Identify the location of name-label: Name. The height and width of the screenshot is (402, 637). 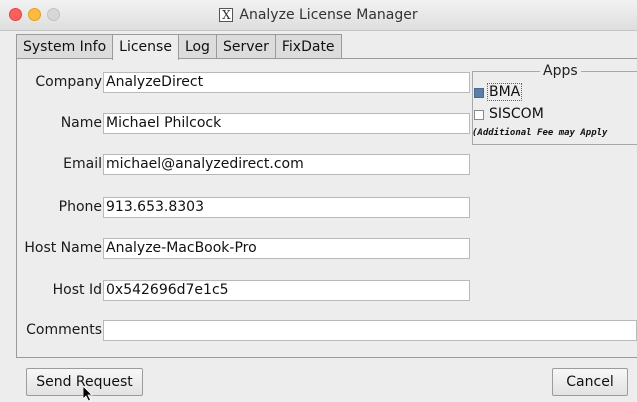
(81, 123).